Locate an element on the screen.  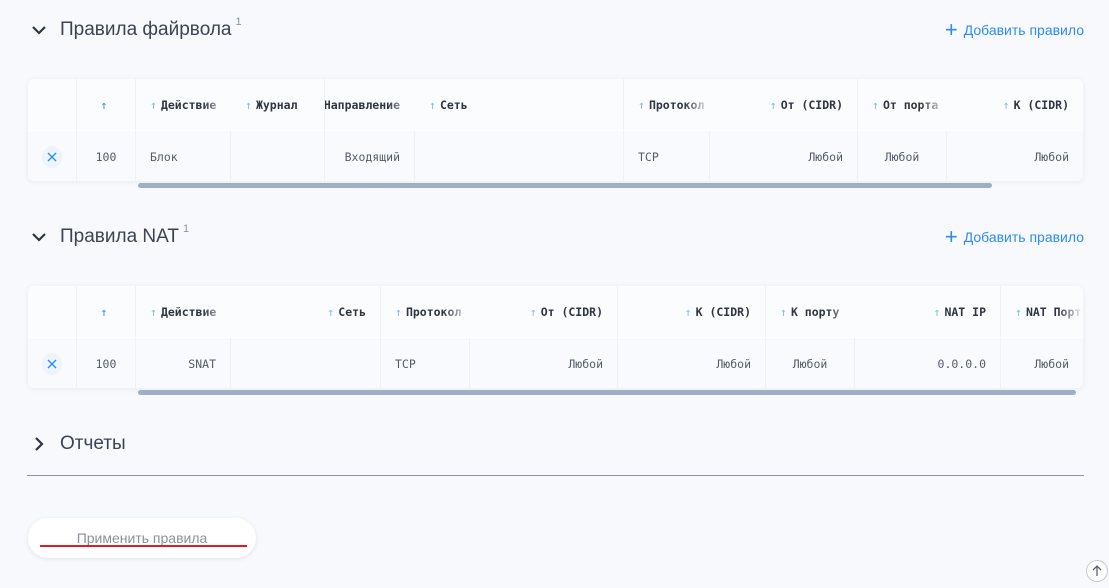
firewall-section-title: Правила файрвола is located at coordinates (146, 29).